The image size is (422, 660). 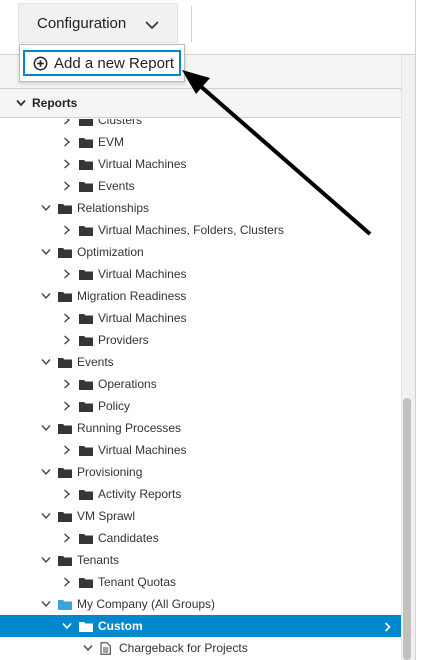 I want to click on tree-node-label: Activity Reports, so click(x=140, y=494).